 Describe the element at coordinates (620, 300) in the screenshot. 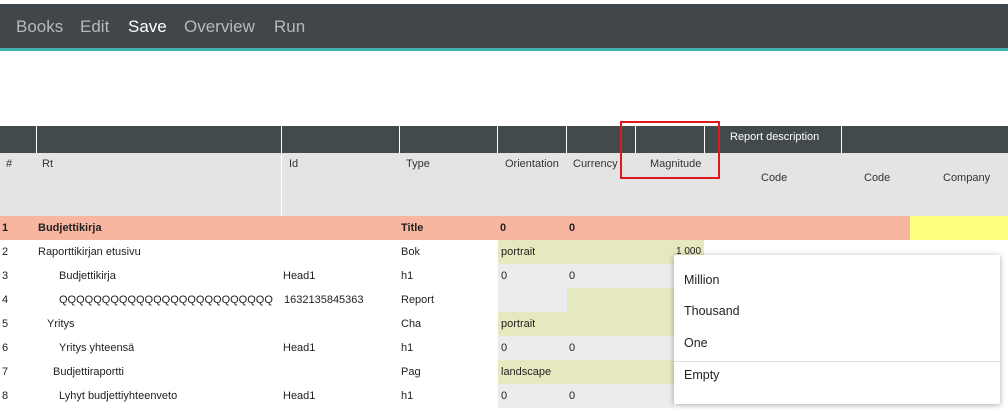

I see `row-currency-cell` at that location.